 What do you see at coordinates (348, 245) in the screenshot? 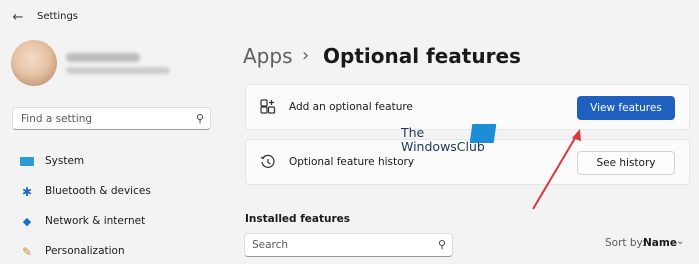
I see `installed-features-search: Search ⚲` at bounding box center [348, 245].